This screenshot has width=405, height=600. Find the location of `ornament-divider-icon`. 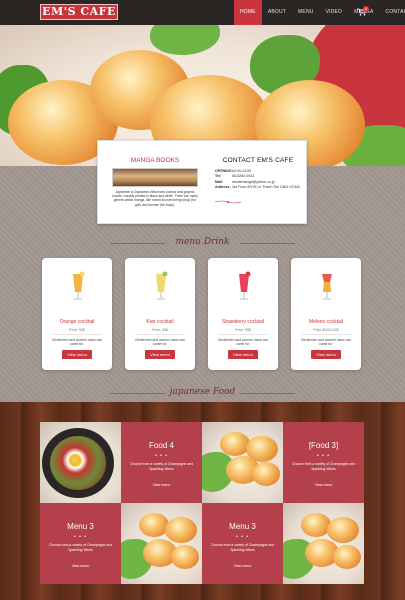

ornament-divider-icon is located at coordinates (228, 202).